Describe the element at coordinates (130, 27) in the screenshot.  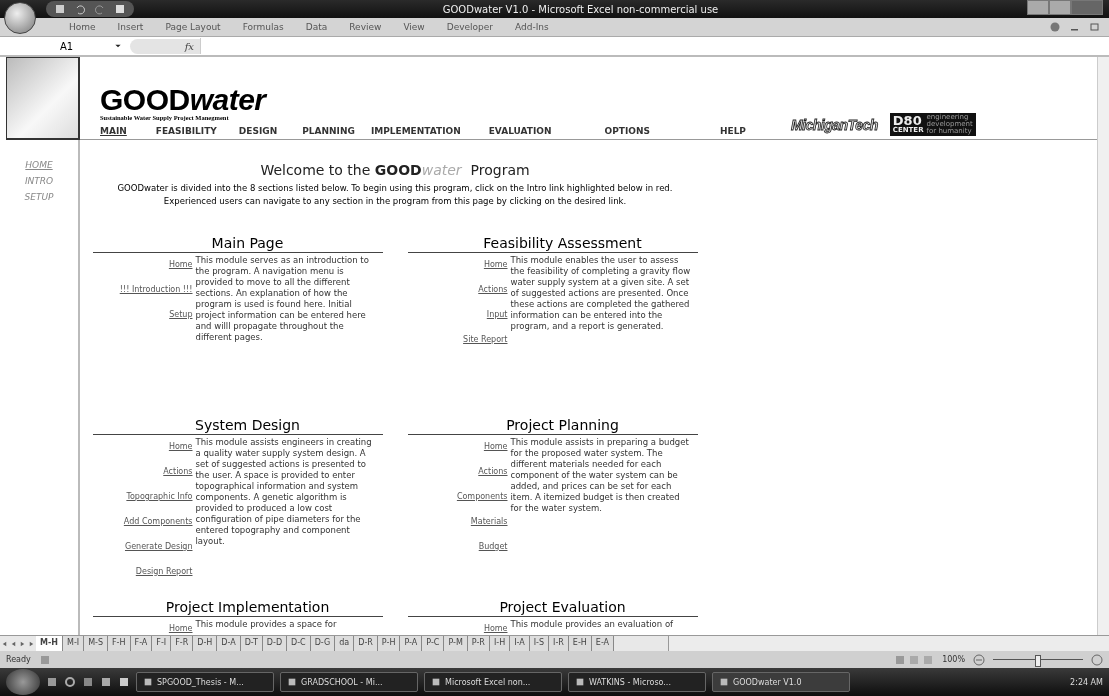
I see `ribbon-tab: Insert` at that location.